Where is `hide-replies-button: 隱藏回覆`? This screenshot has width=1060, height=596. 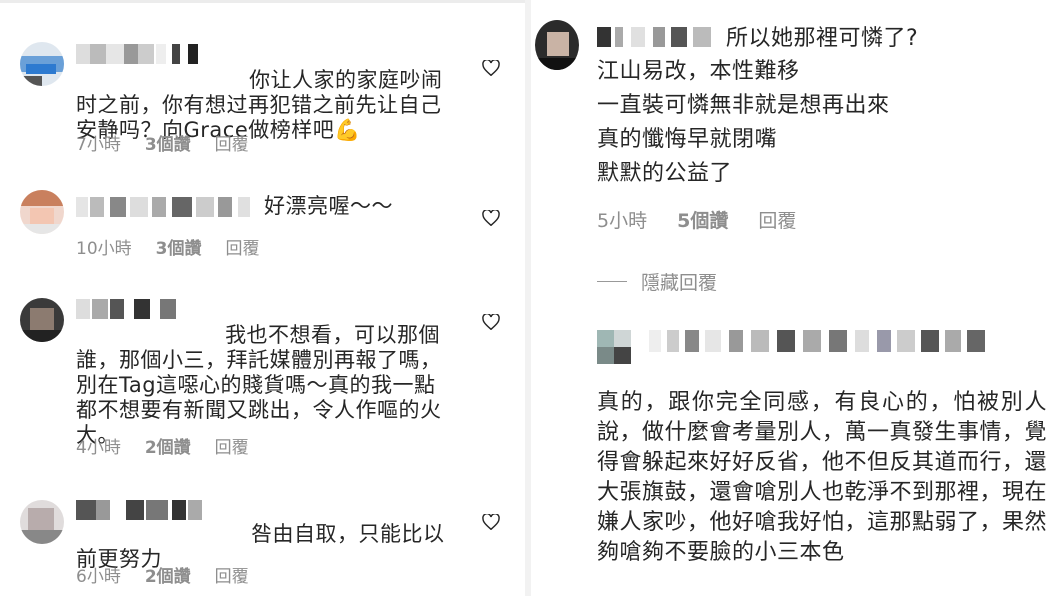
hide-replies-button: 隱藏回覆 is located at coordinates (657, 281).